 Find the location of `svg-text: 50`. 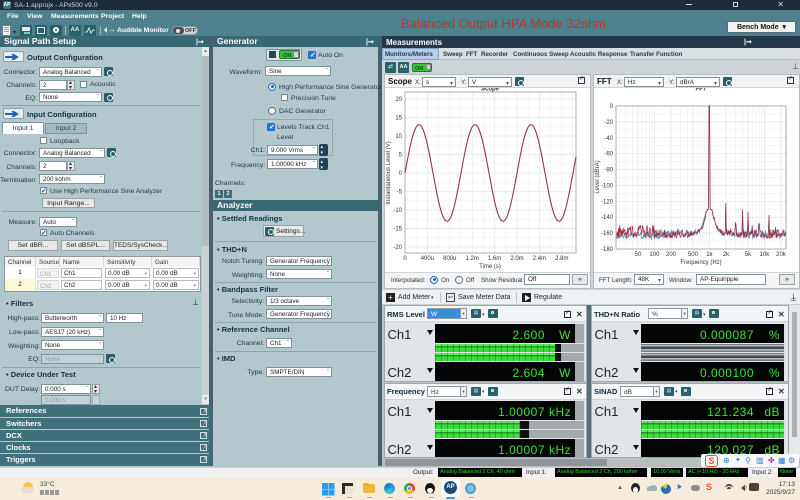

svg-text: 50 is located at coordinates (638, 255).